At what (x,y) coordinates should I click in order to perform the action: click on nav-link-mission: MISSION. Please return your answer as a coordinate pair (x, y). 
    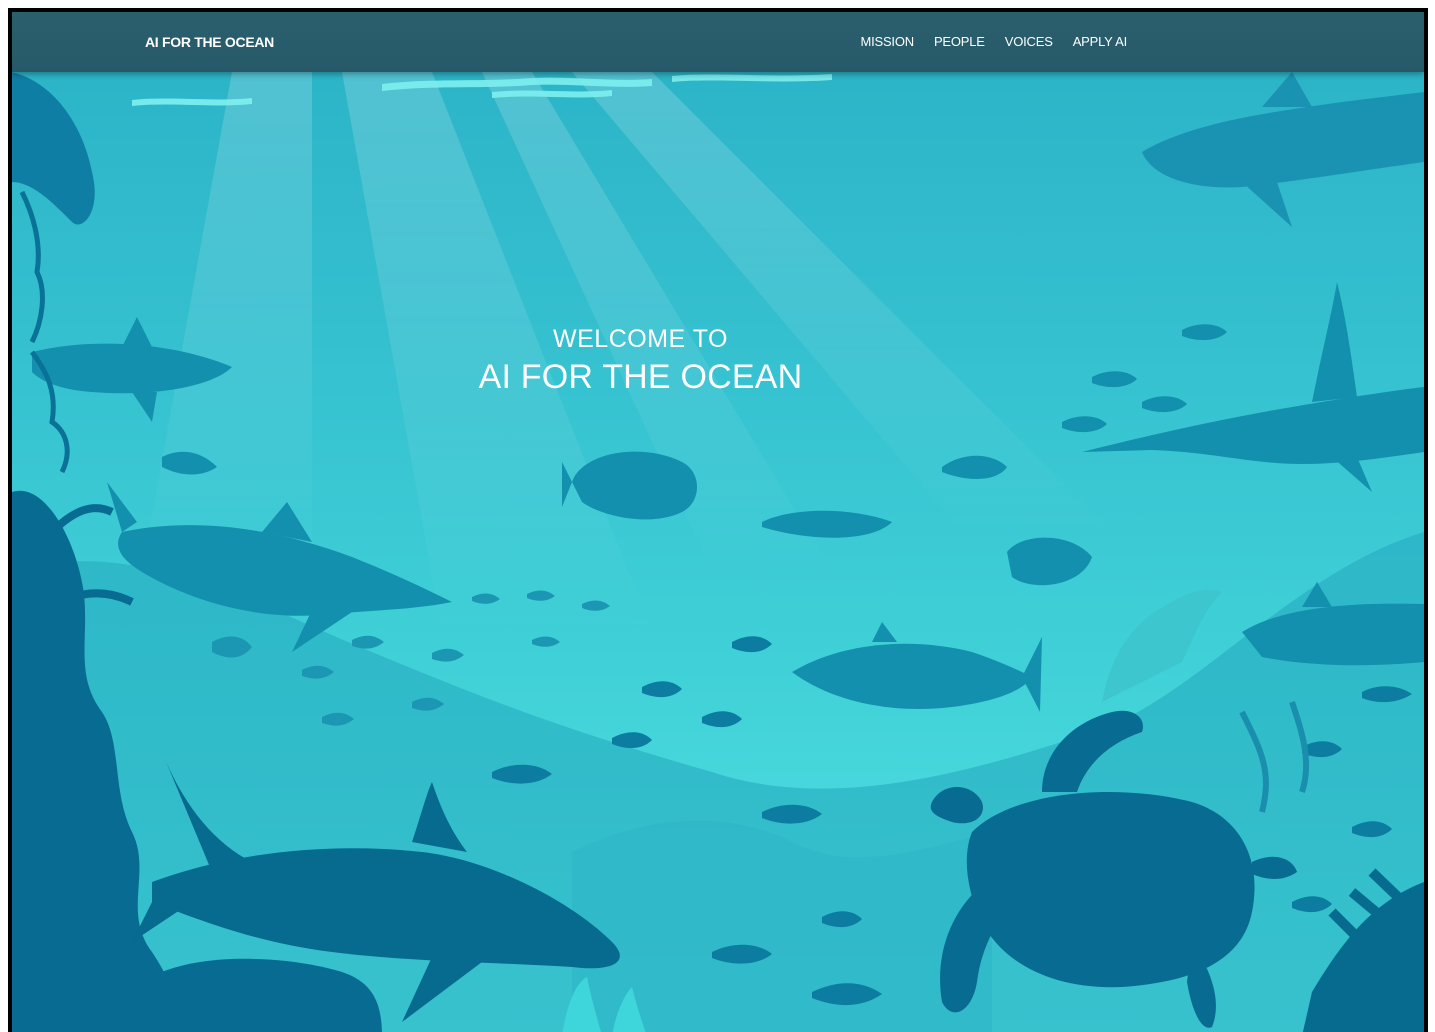
    Looking at the image, I should click on (887, 42).